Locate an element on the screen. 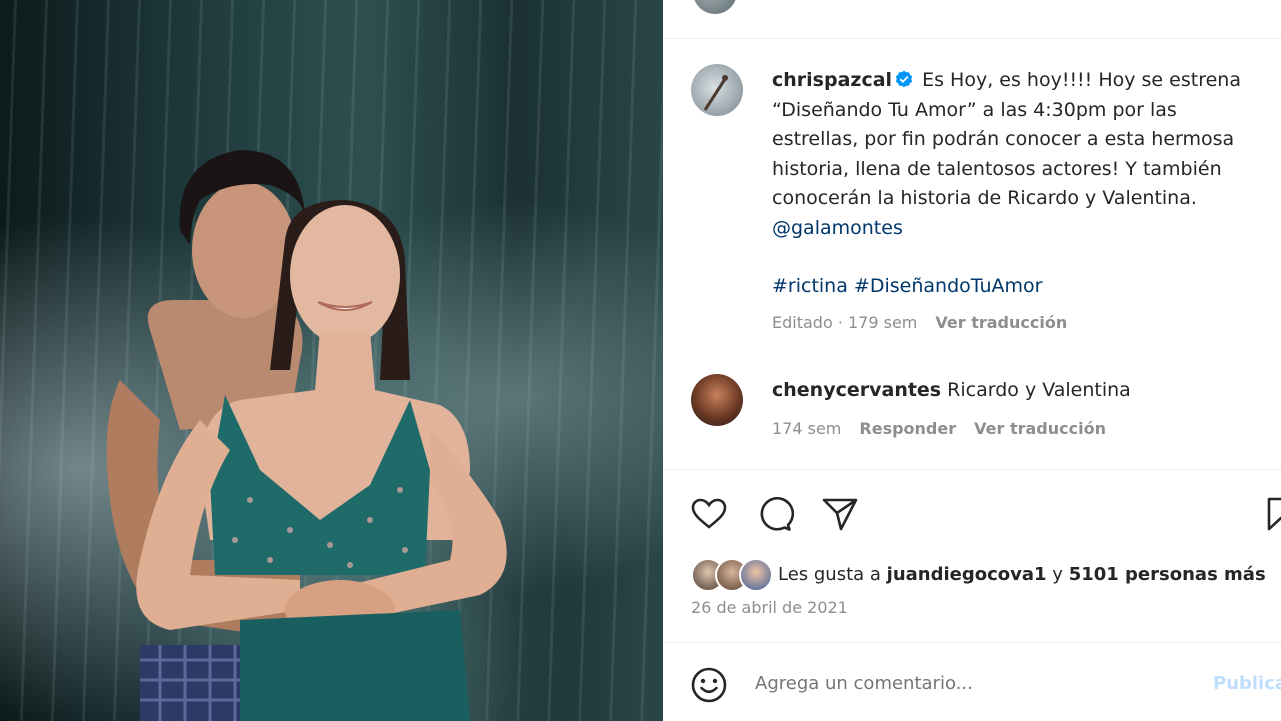  likes-prefix: Les gusta a is located at coordinates (832, 574).